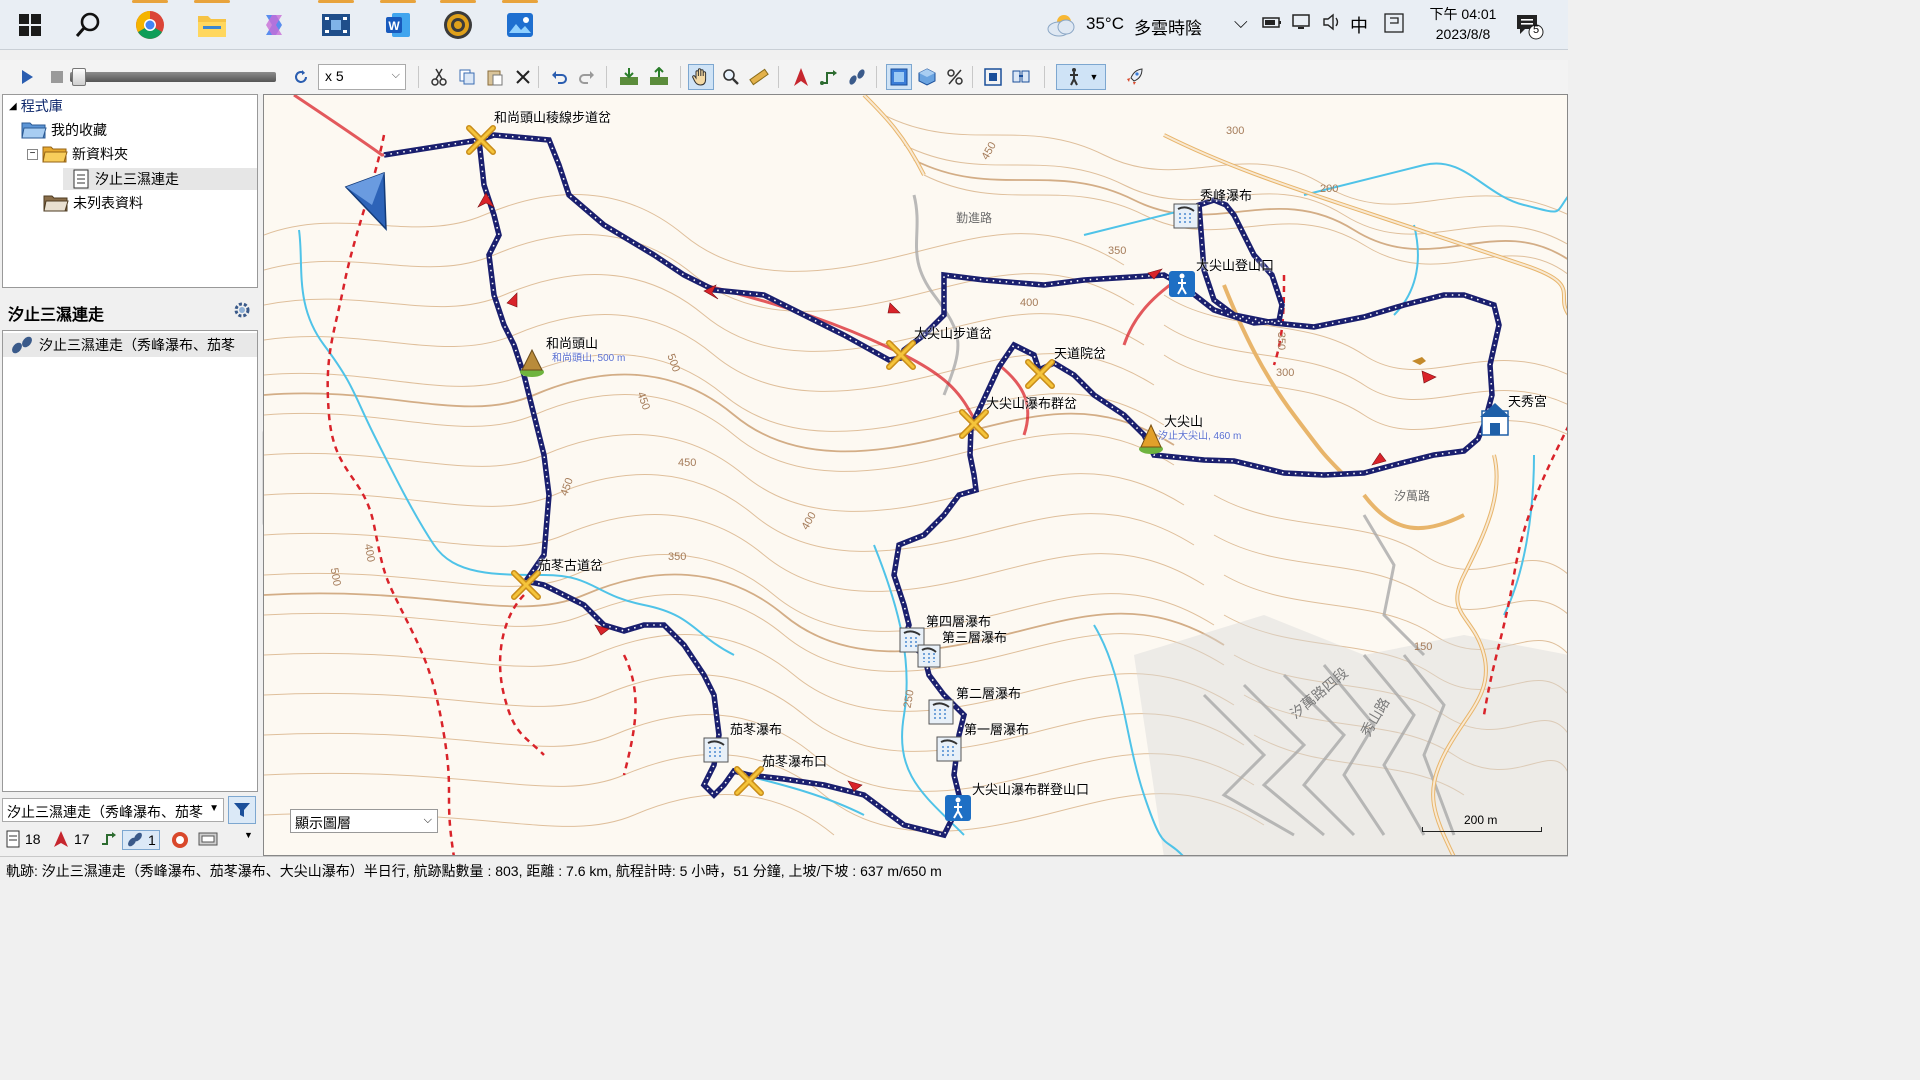 This screenshot has width=1920, height=1080. I want to click on map-scale-bar: 200 m, so click(1482, 823).